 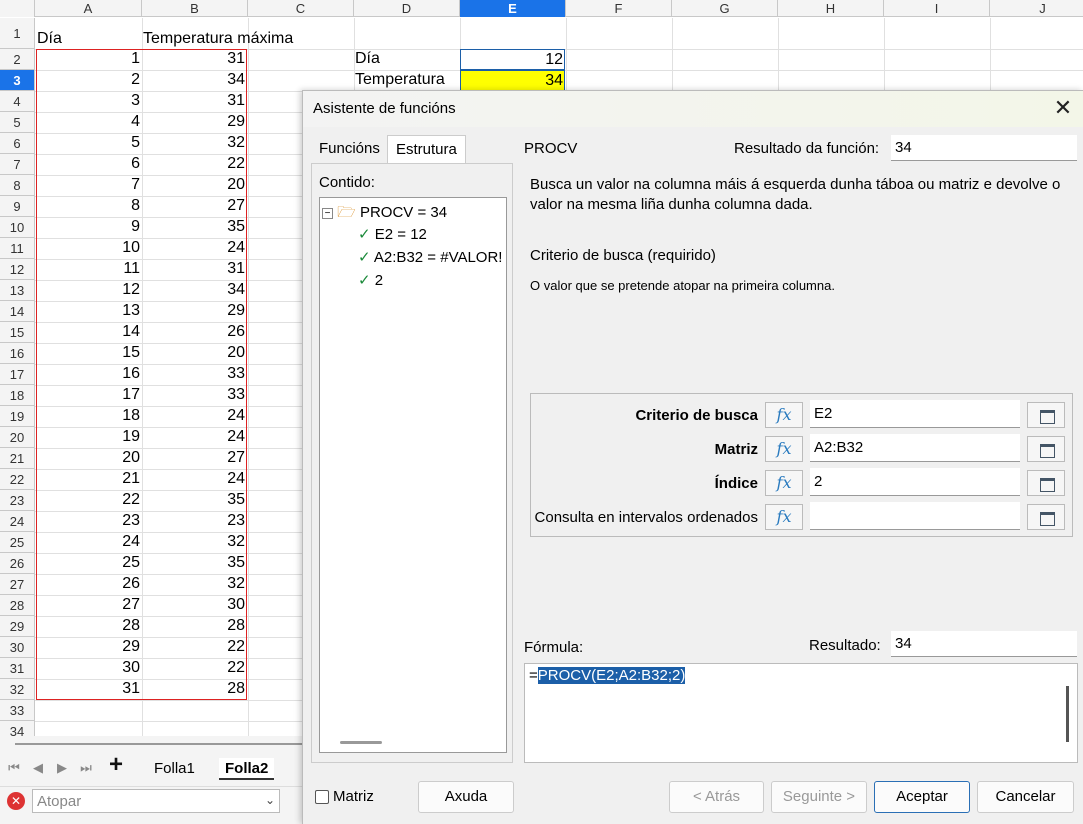 What do you see at coordinates (407, 80) in the screenshot?
I see `cell-d3: Temperatura` at bounding box center [407, 80].